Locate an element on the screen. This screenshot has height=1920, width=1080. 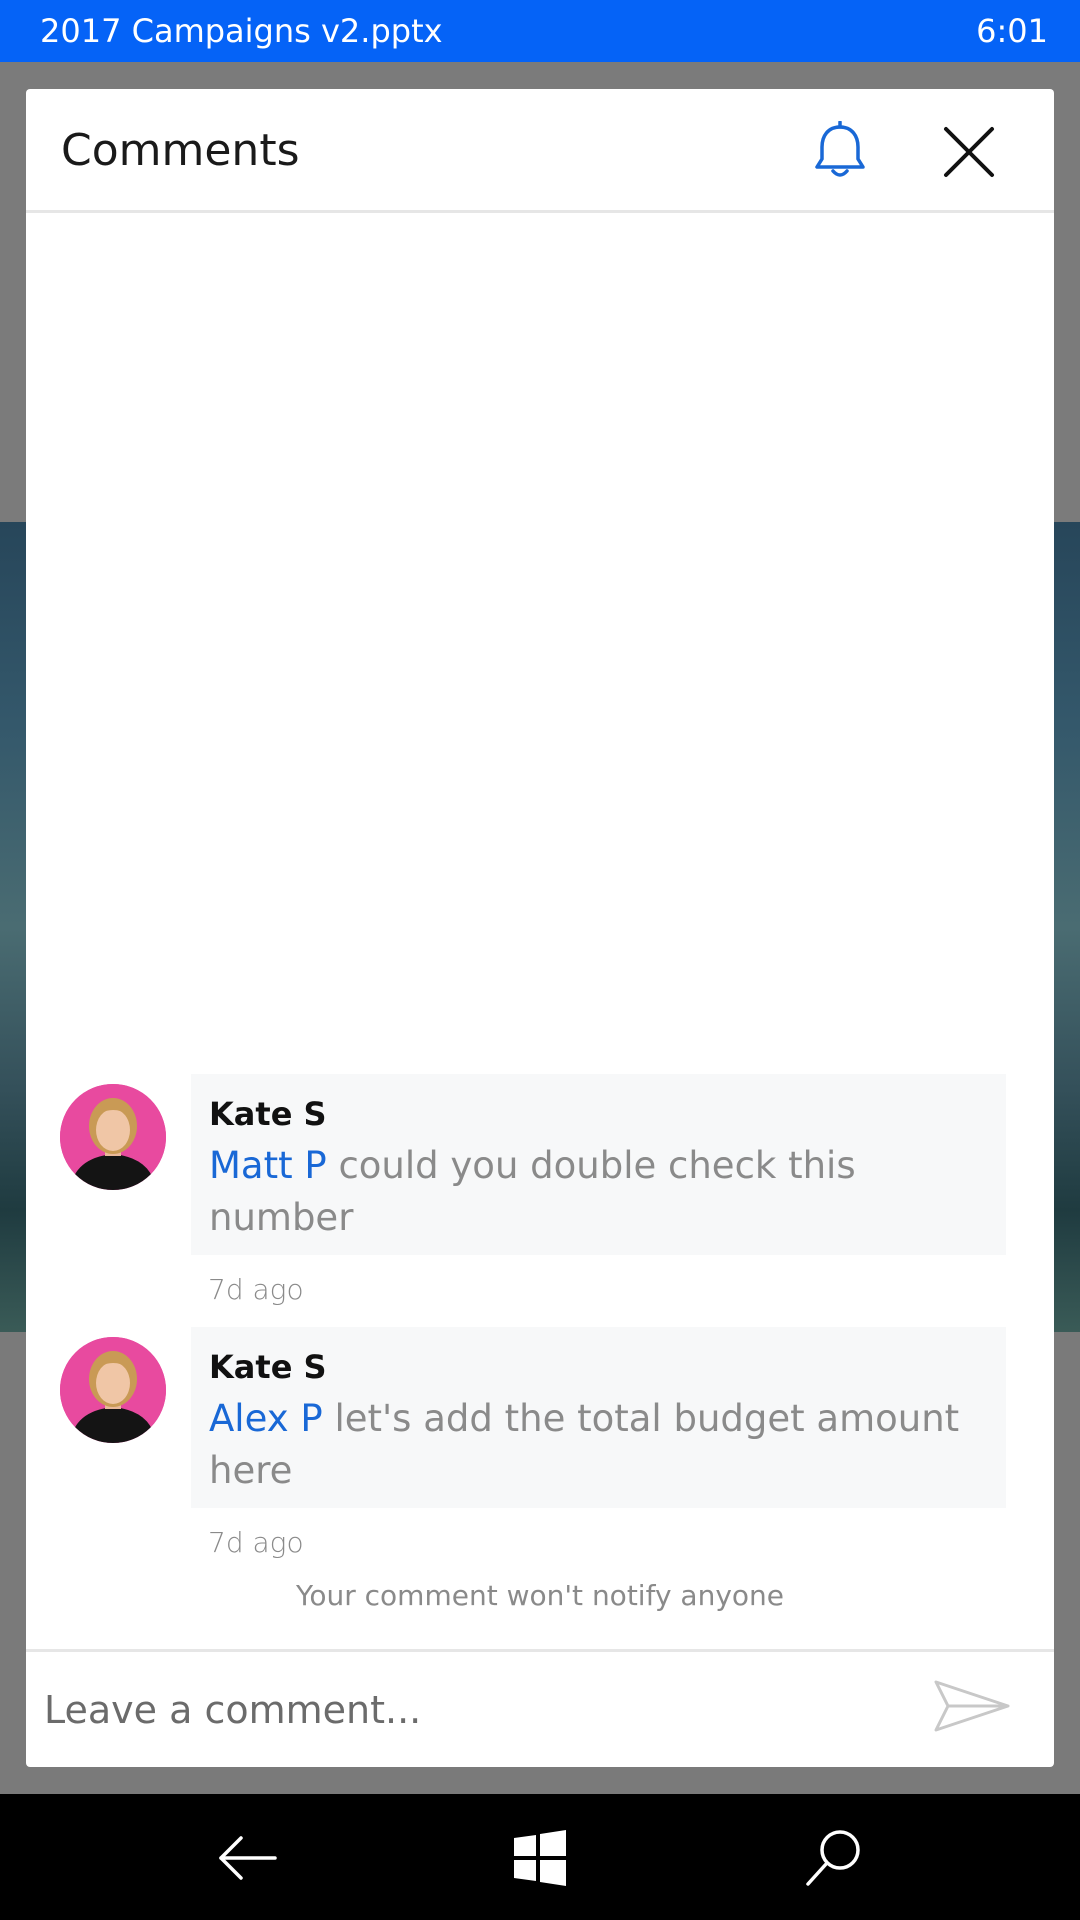
bell-icon is located at coordinates (840, 148).